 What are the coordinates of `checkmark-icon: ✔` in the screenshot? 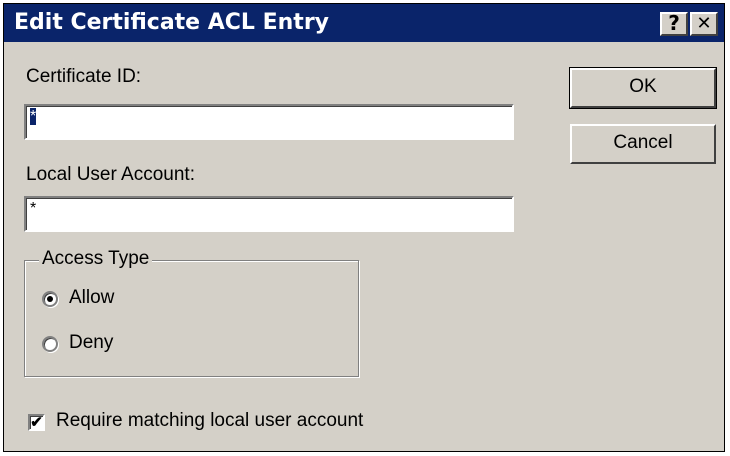 It's located at (36, 422).